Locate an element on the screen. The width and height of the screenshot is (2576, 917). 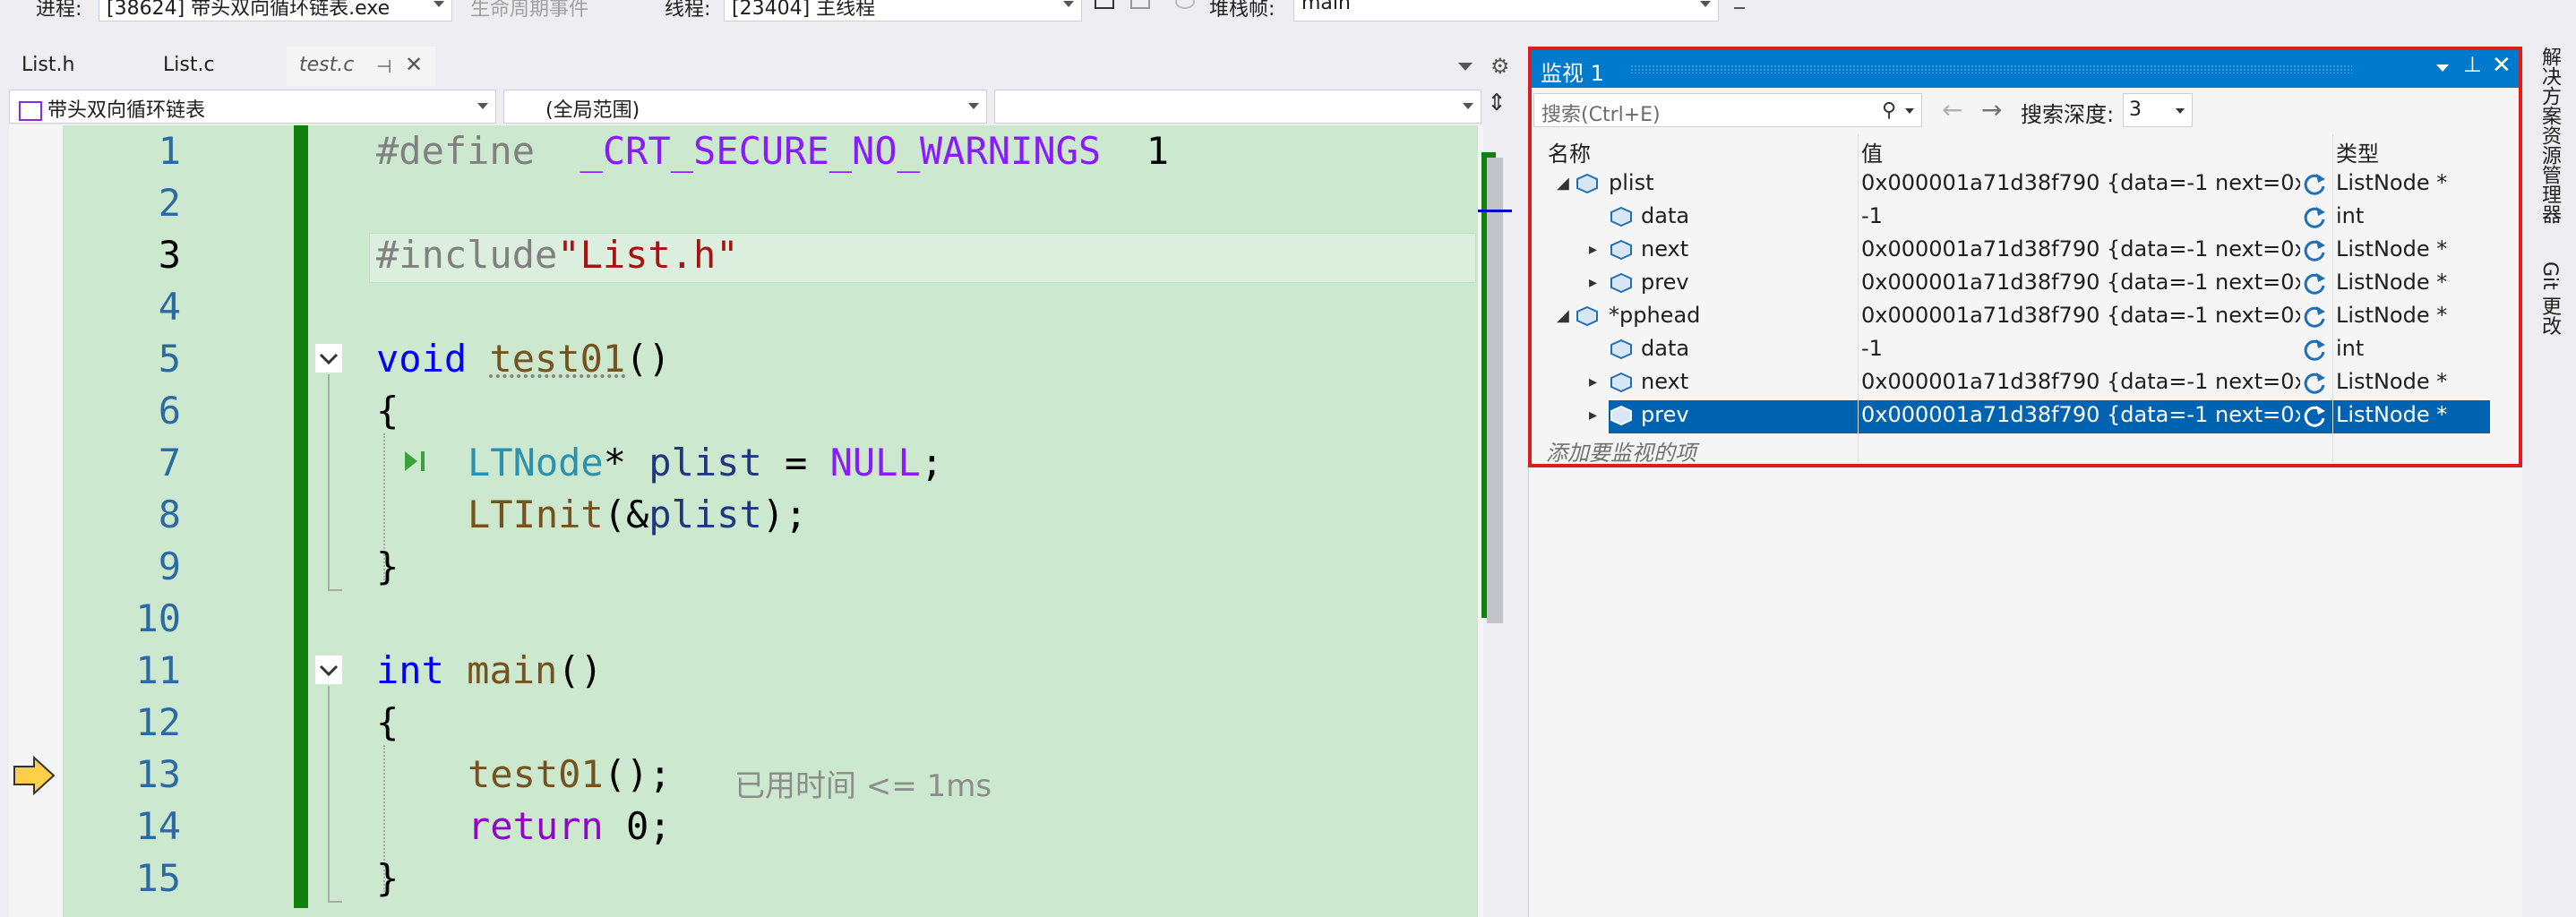
search-back-icon: ← is located at coordinates (1952, 109).